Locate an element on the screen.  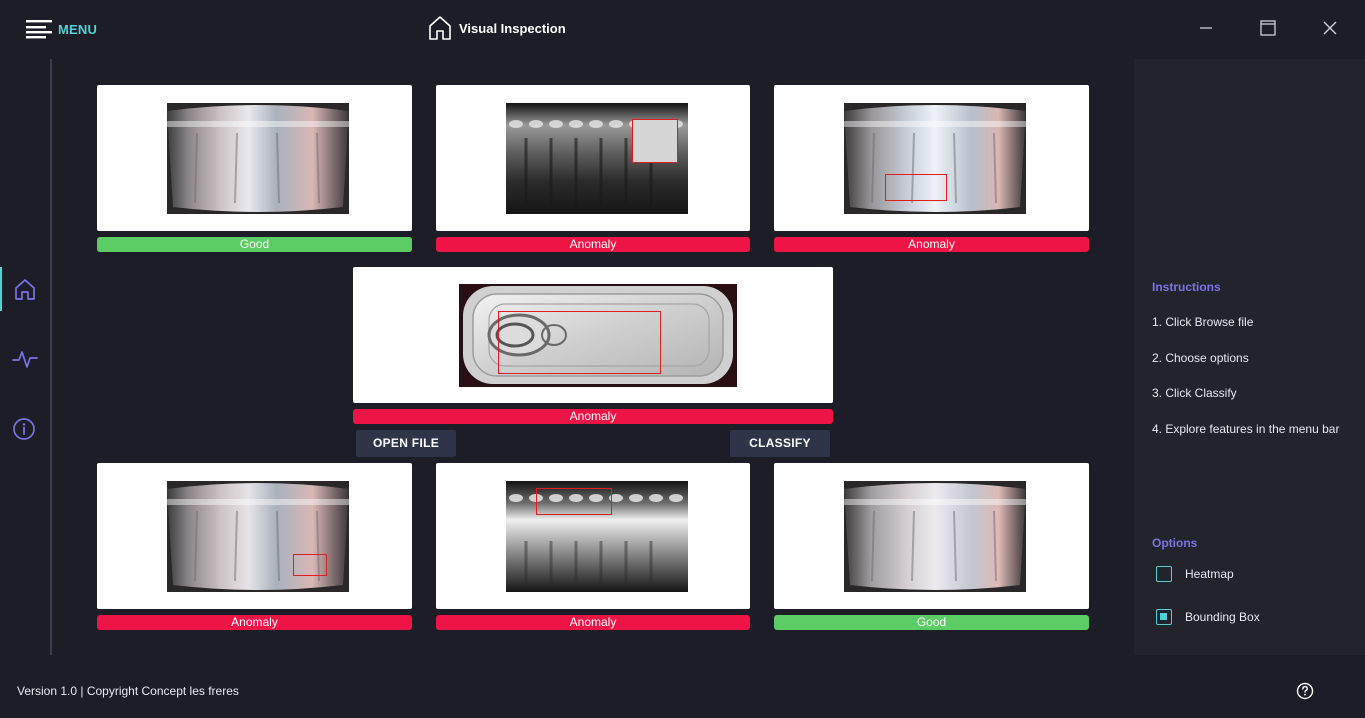
close-button is located at coordinates (1330, 28).